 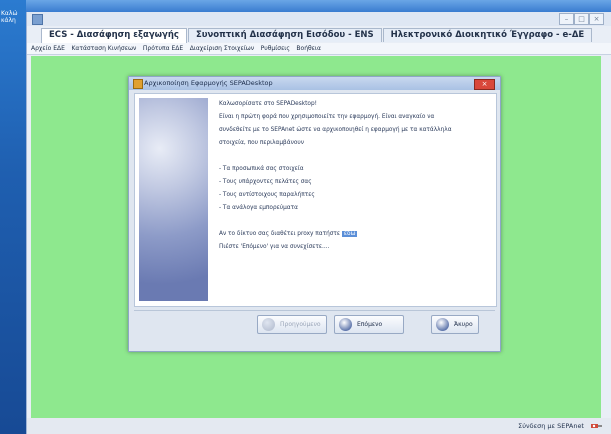 What do you see at coordinates (103, 48) in the screenshot?
I see `menu-katastasi-kiniseon: Κατάσταση Κινήσεων` at bounding box center [103, 48].